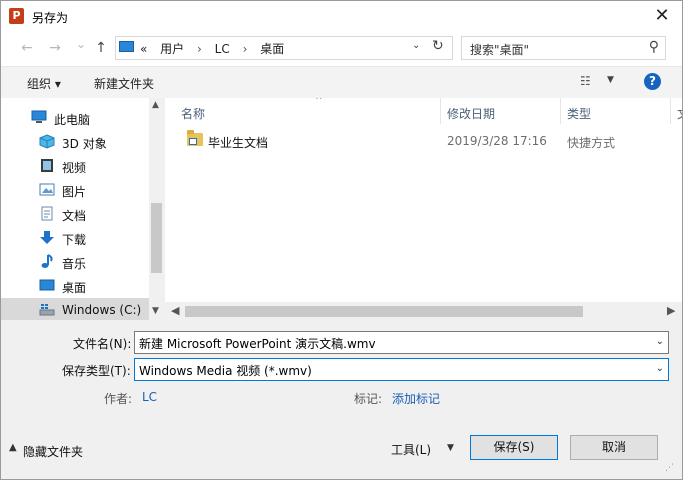 The image size is (683, 480). Describe the element at coordinates (669, 468) in the screenshot. I see `resize-grip-icon: ⋰` at that location.